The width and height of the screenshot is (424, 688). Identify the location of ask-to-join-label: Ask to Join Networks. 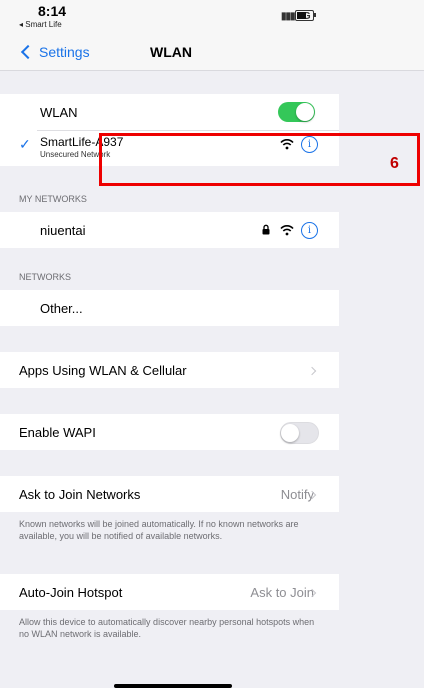
(80, 494).